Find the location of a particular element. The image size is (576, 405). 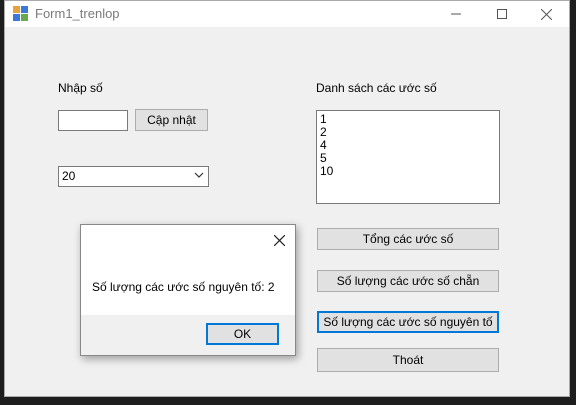

minimize-button is located at coordinates (456, 14).